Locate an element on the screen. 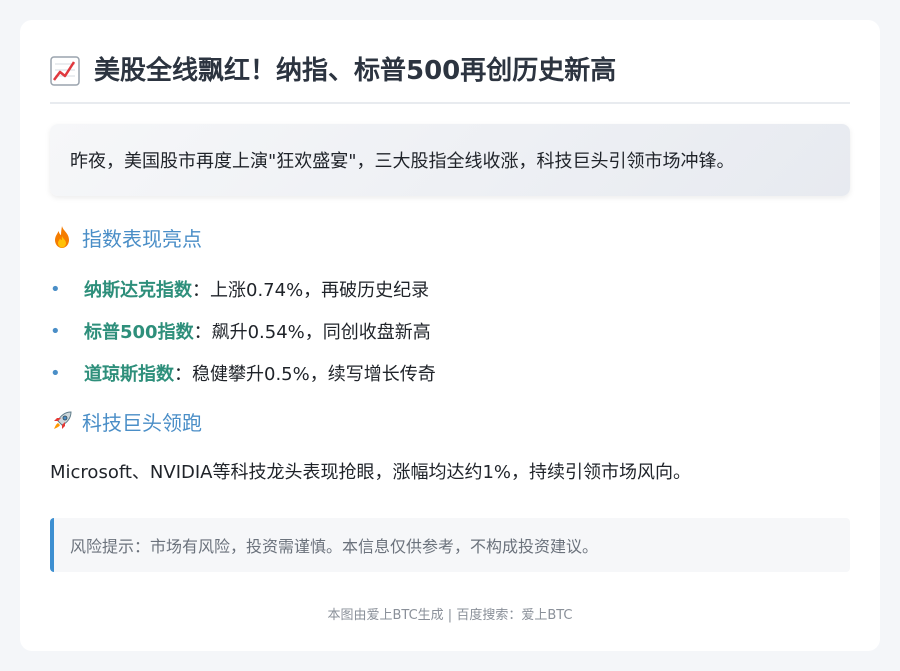 The image size is (900, 671). intro-callout: 昨夜，美国股市再度上演"狂欢盛宴"，三大股指全线收涨，科技巨头引领市场冲锋。 is located at coordinates (450, 160).